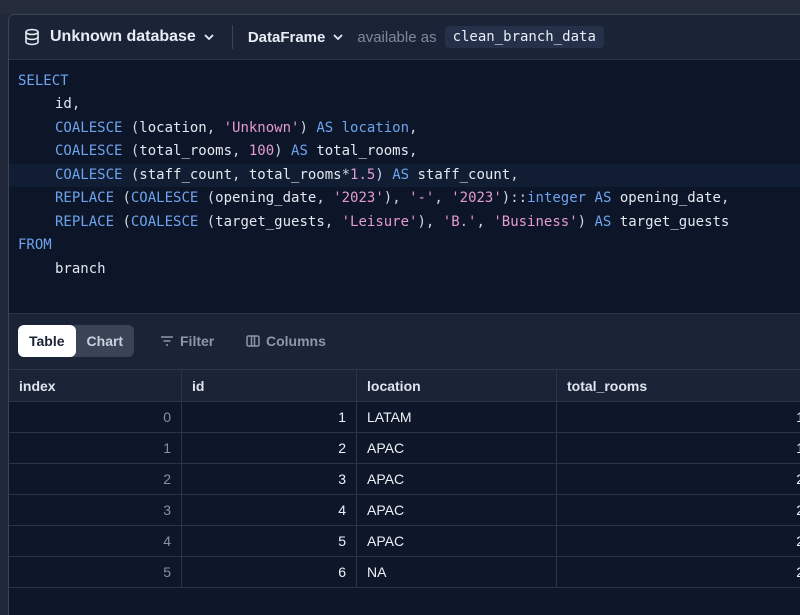  Describe the element at coordinates (557, 198) in the screenshot. I see `code-token: integer` at that location.